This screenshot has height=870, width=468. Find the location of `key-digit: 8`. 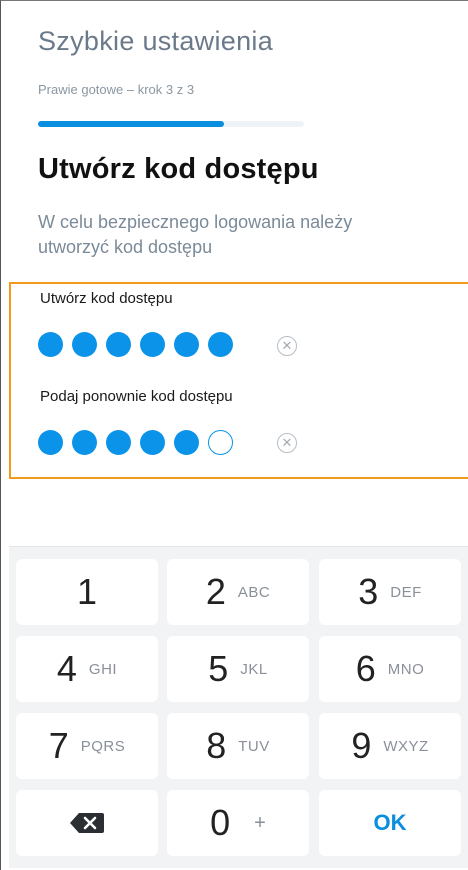

key-digit: 8 is located at coordinates (216, 745).